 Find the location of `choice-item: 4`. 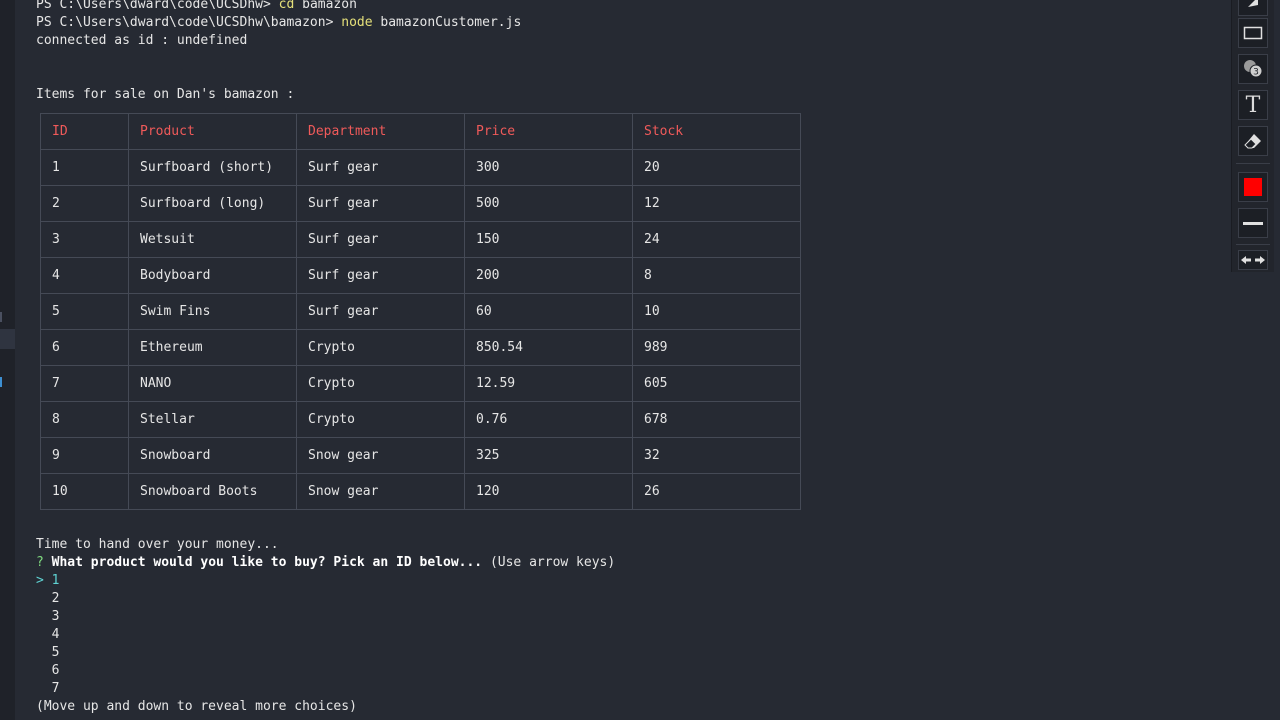

choice-item: 4 is located at coordinates (48, 635).